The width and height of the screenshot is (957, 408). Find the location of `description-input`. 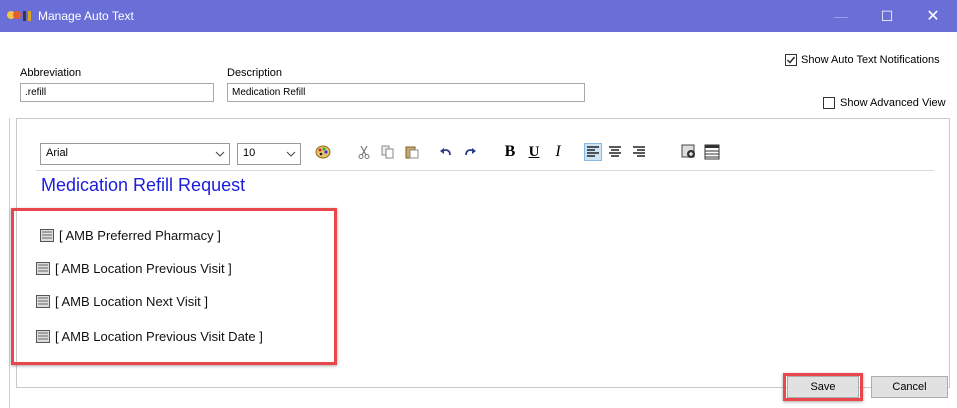

description-input is located at coordinates (406, 92).